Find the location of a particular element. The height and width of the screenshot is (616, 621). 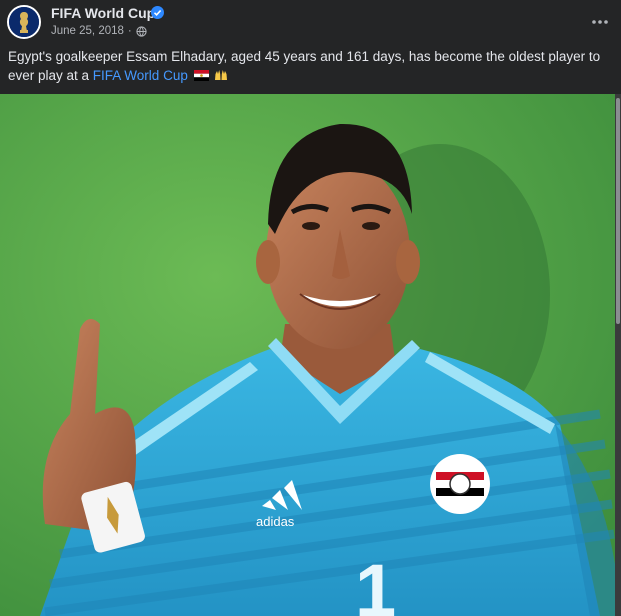

egypt-flag-icon is located at coordinates (201, 75).